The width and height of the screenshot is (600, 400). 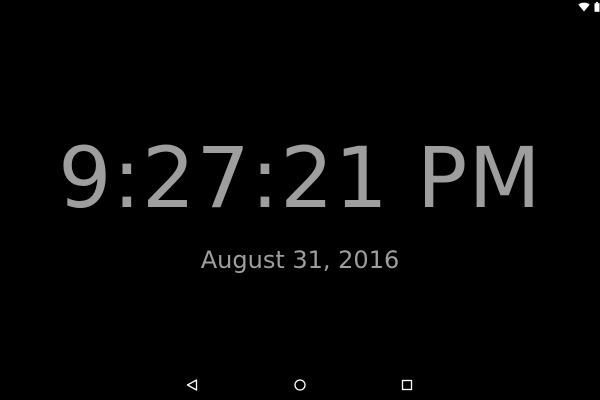 I want to click on recents-icon, so click(x=407, y=385).